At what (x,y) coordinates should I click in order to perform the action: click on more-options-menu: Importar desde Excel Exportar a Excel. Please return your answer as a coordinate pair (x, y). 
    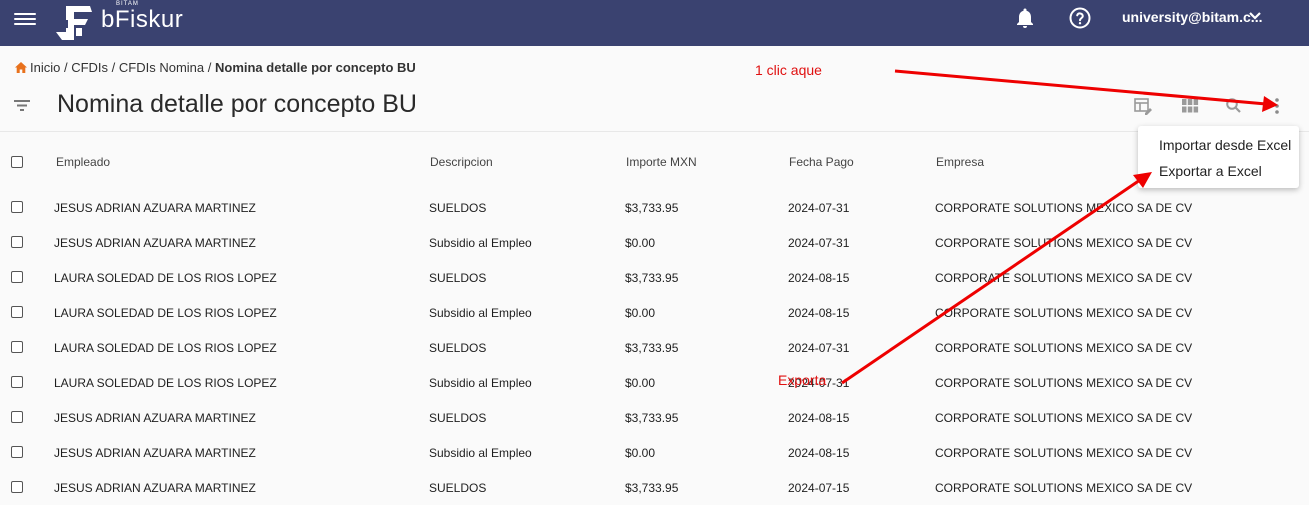
    Looking at the image, I should click on (1218, 157).